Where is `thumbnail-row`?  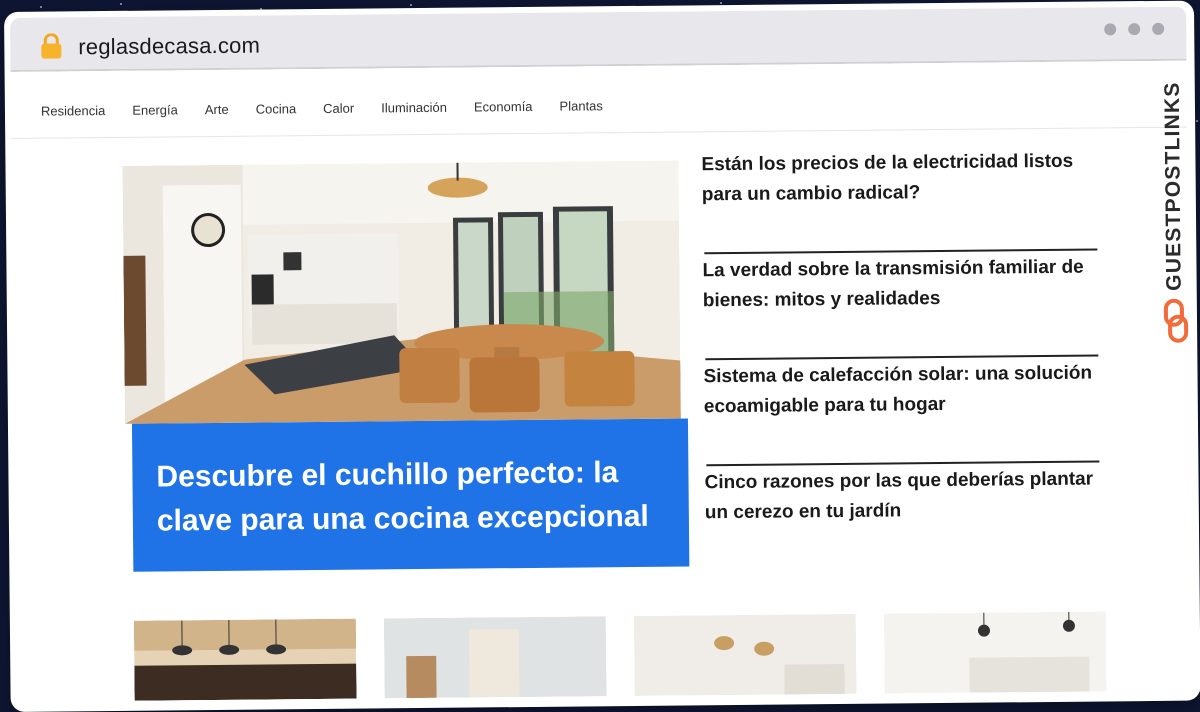
thumbnail-row is located at coordinates (624, 655).